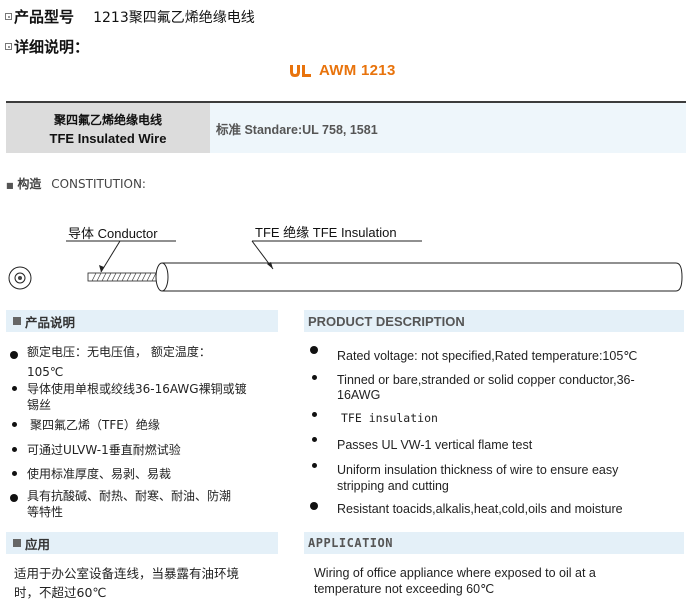  Describe the element at coordinates (422, 277) in the screenshot. I see `insulation-tube` at that location.